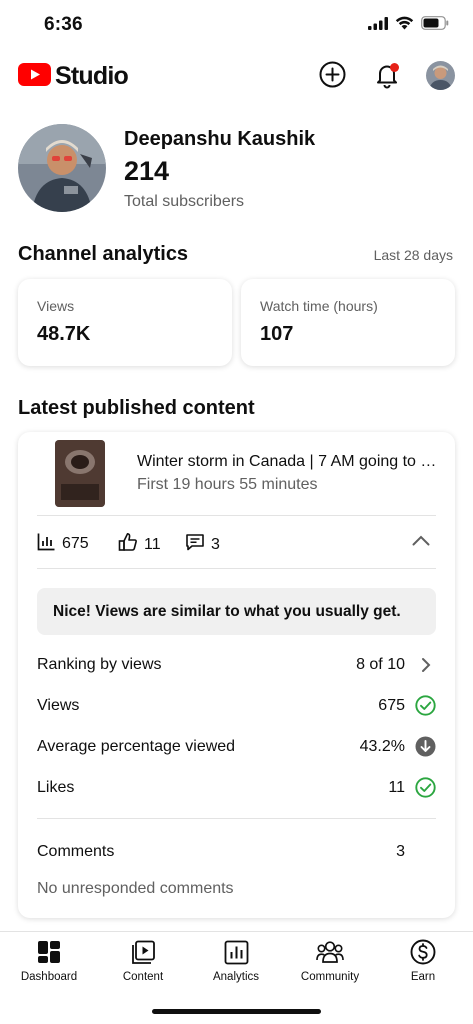 This screenshot has height=1024, width=473. I want to click on watch-time-card-label: Watch time (hours), so click(319, 306).